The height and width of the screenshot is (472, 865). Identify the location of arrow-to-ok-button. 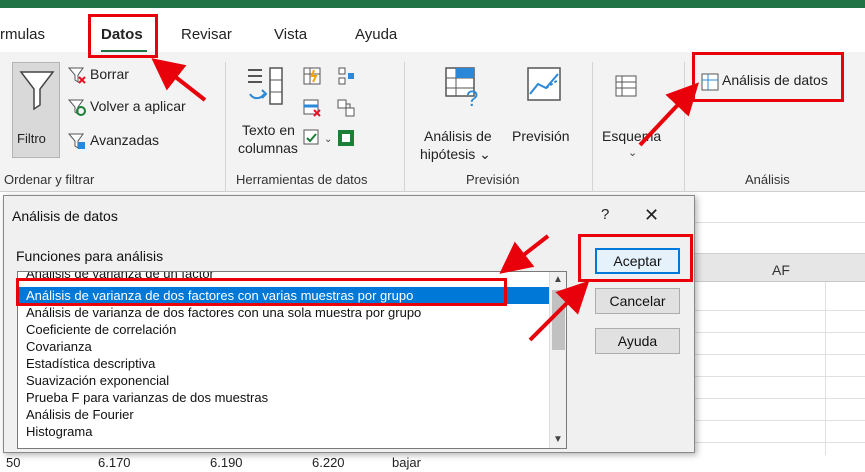
(559, 311).